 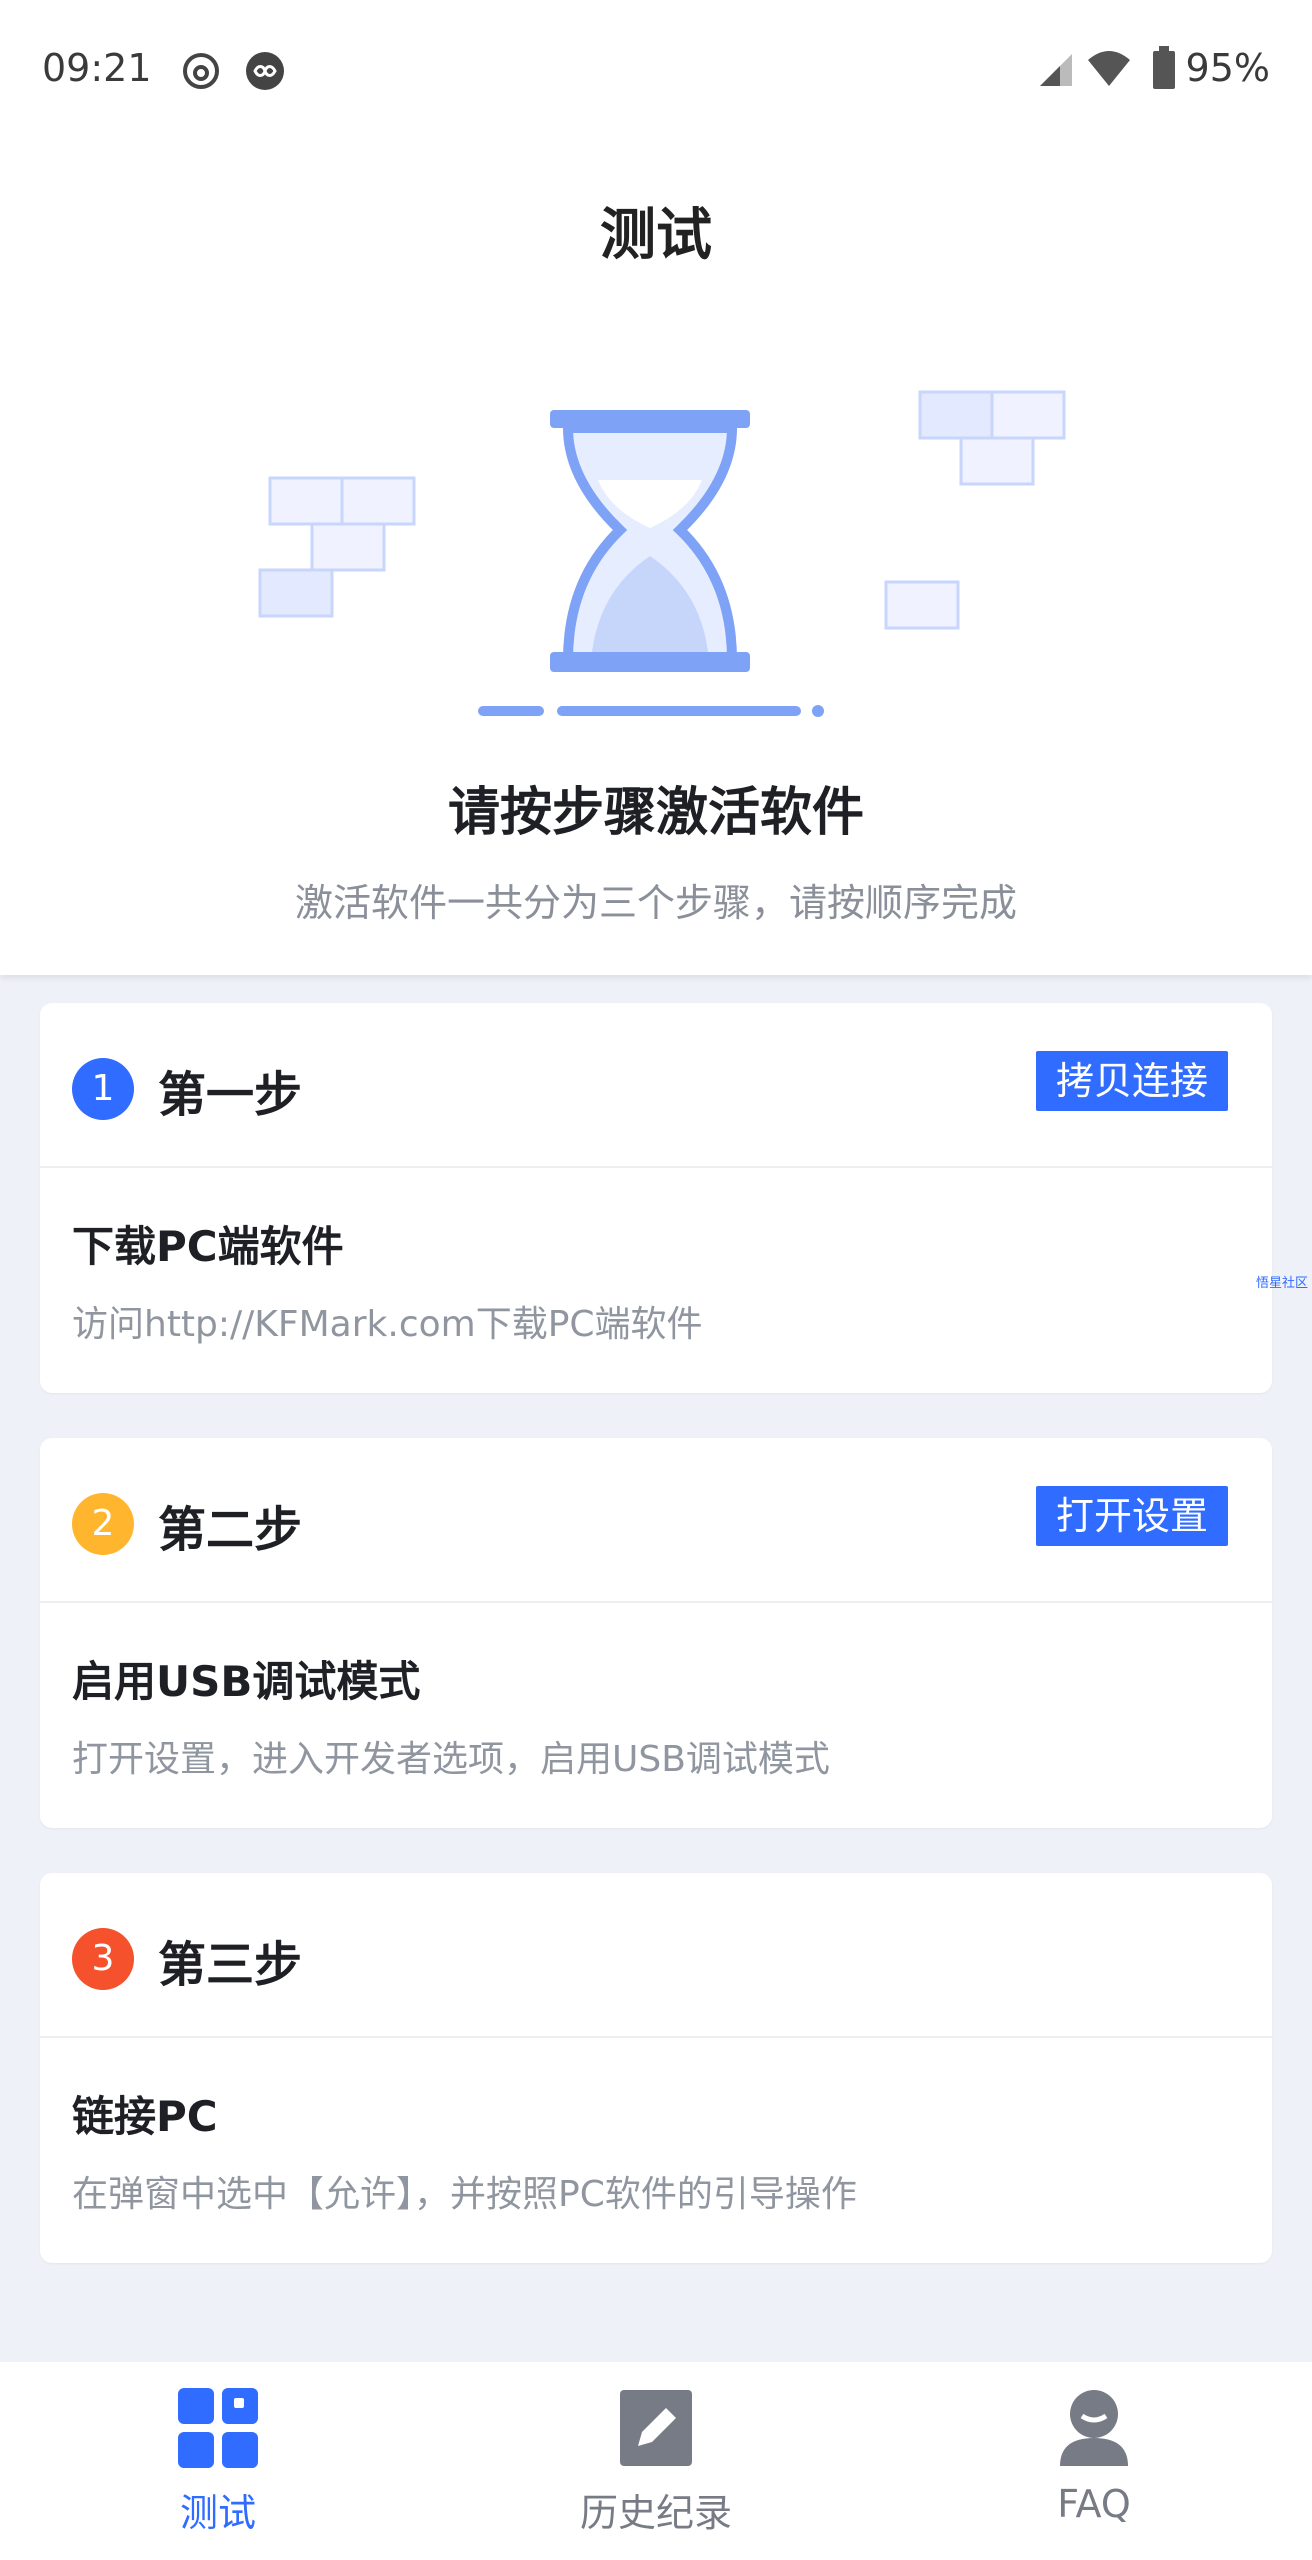 I want to click on status-time: 09:21, so click(x=97, y=68).